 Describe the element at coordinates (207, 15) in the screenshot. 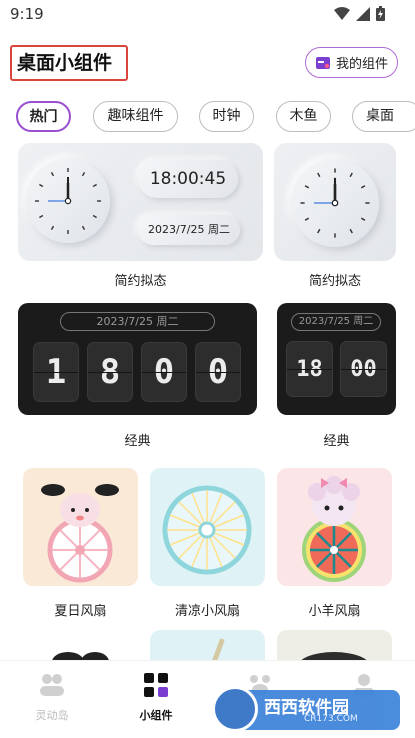

I see `status-bar: 9:19` at that location.